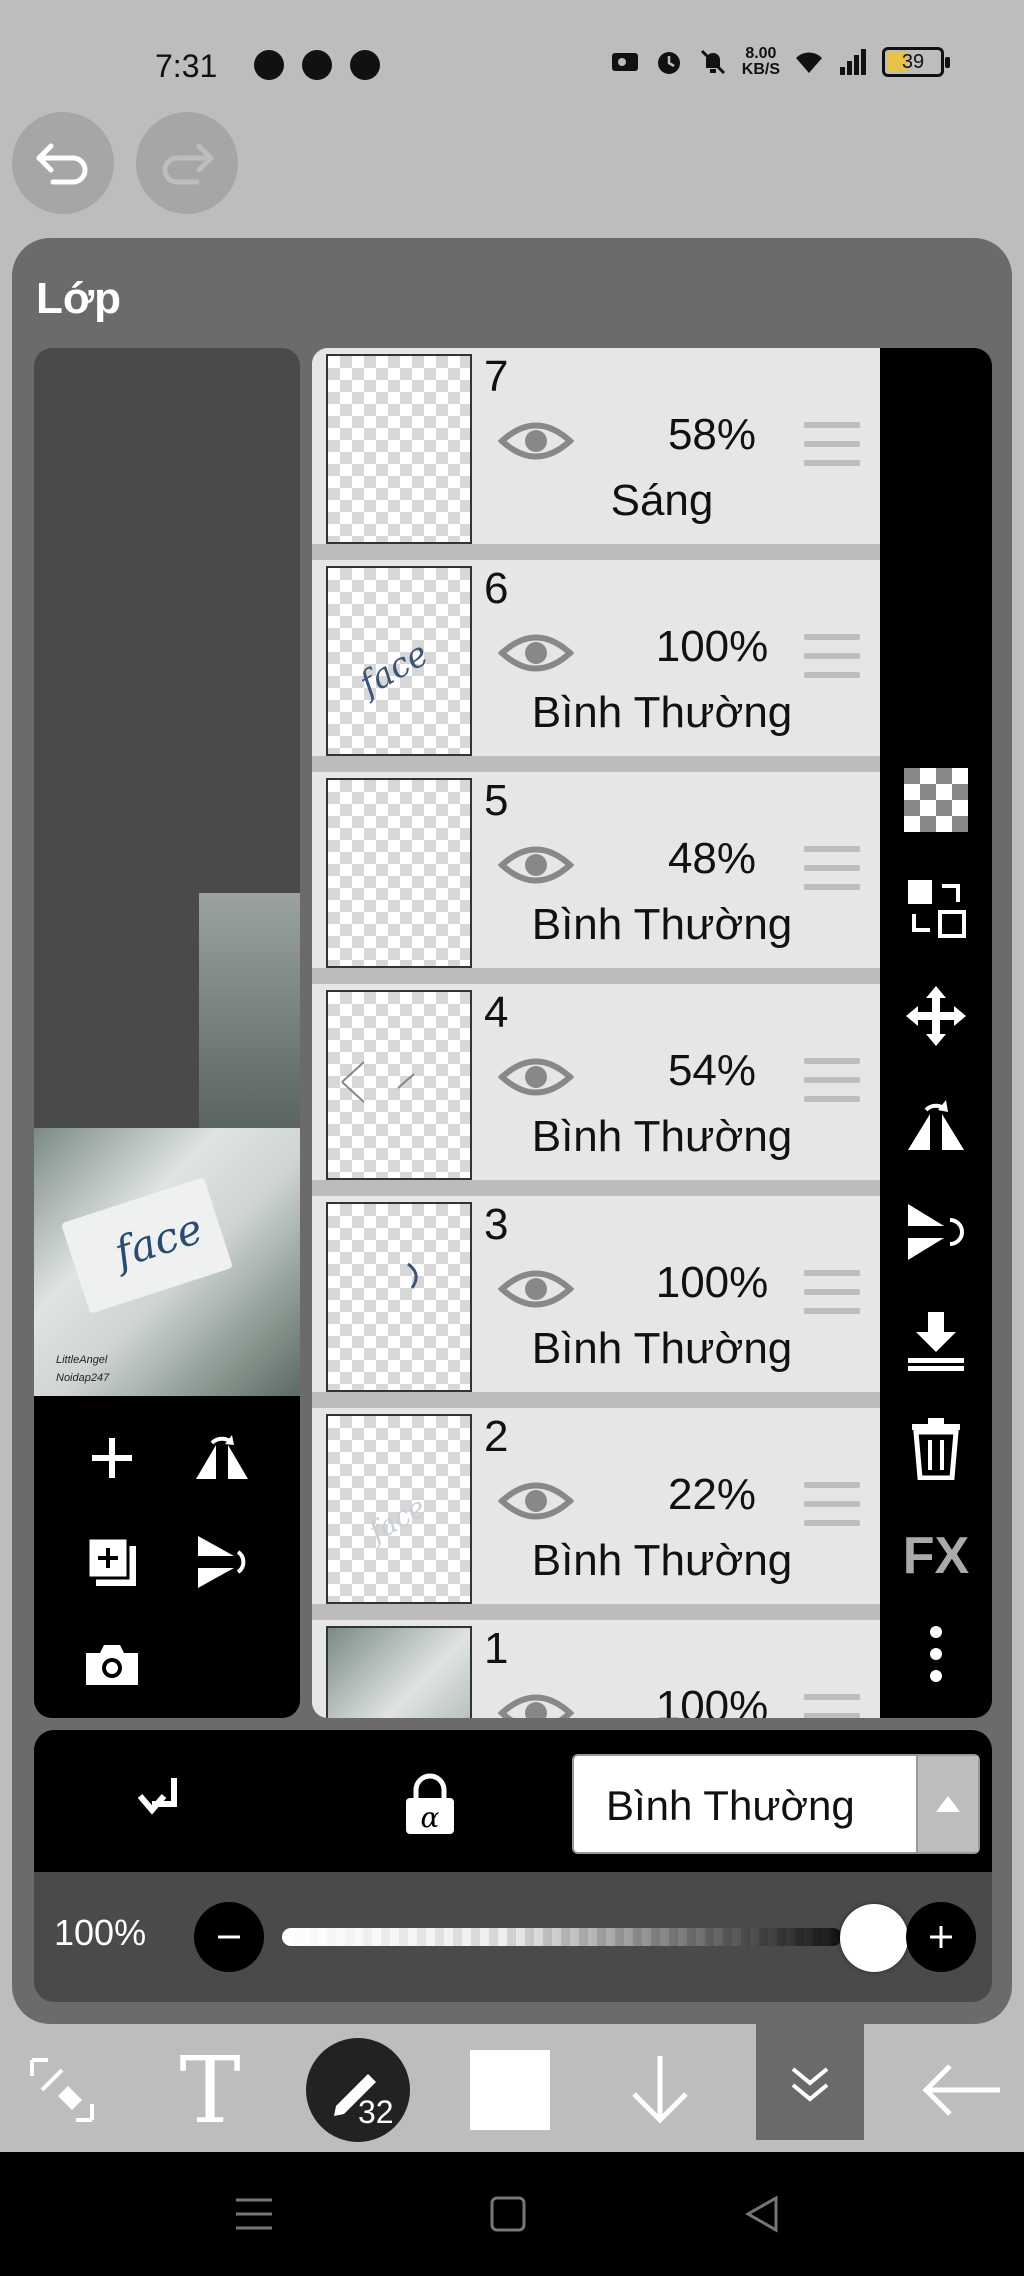 The image size is (1024, 2276). I want to click on net-speed: 8.00 KB/S, so click(761, 62).